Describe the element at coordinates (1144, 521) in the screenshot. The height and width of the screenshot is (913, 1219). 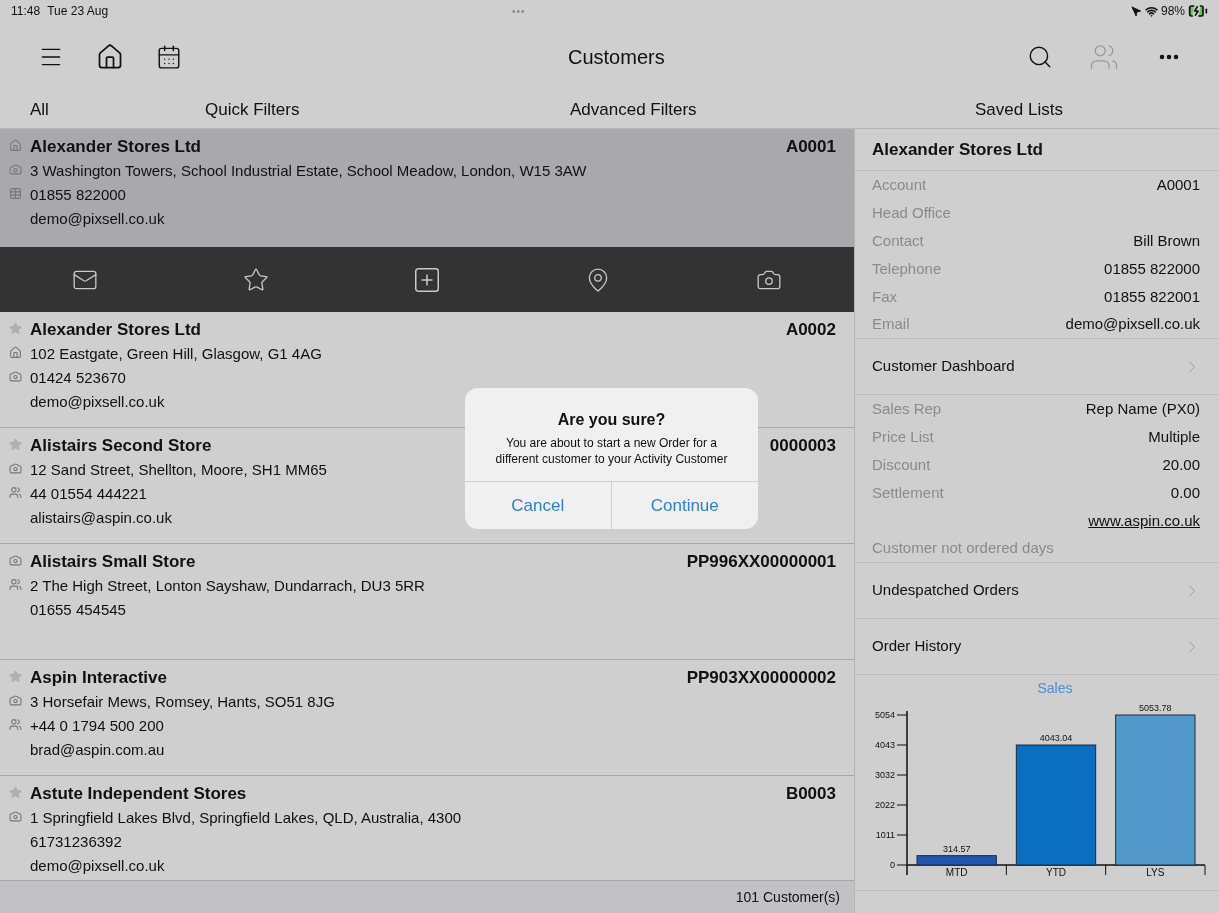
I see `website-link: www.aspin.co.uk` at that location.